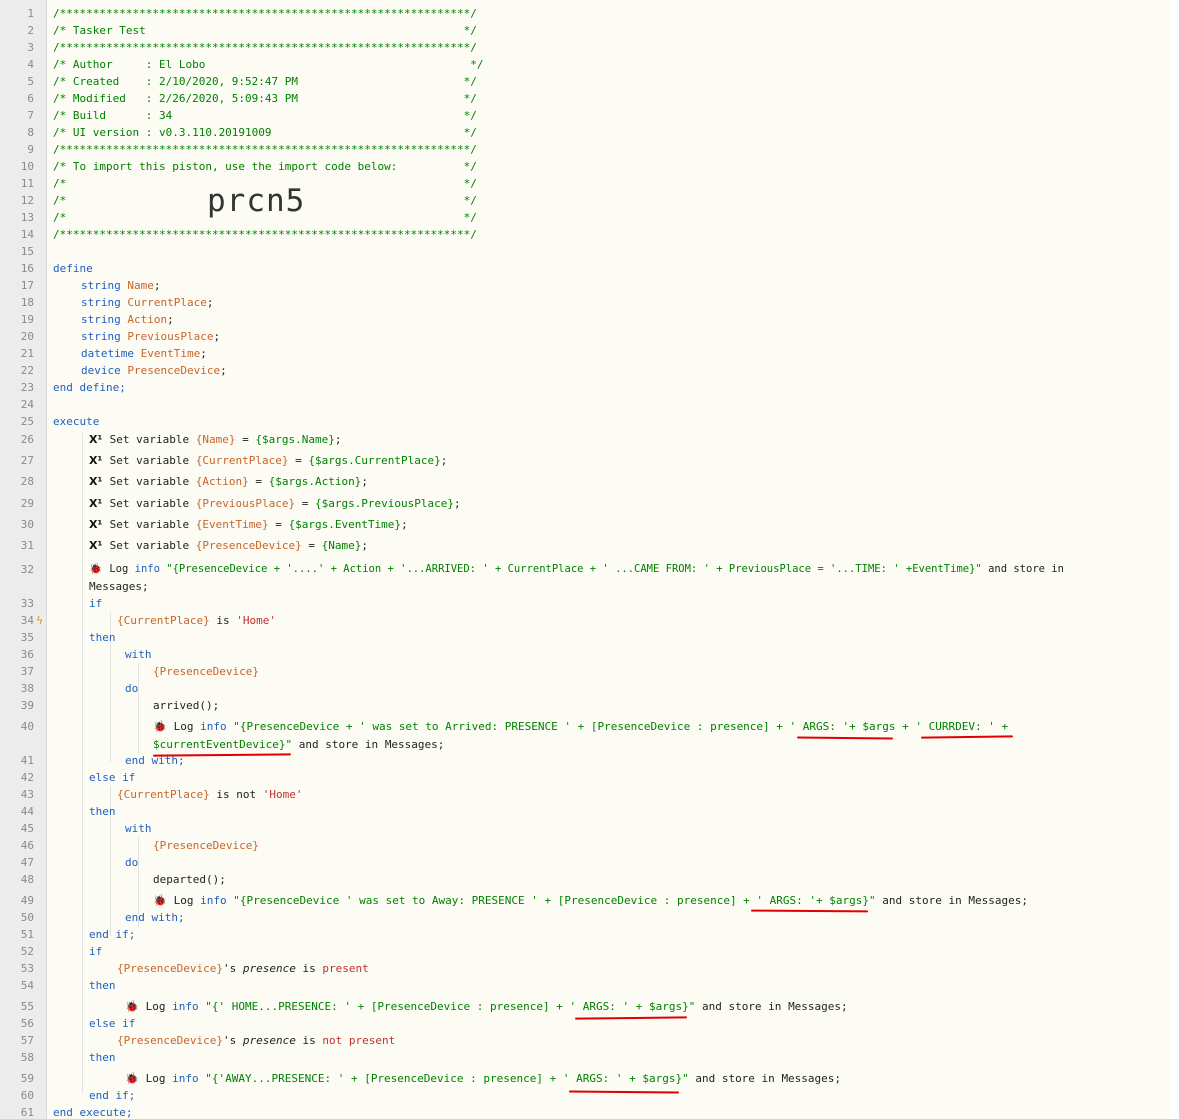 Image resolution: width=1179 pixels, height=1119 pixels. Describe the element at coordinates (27, 387) in the screenshot. I see `line-number: 23` at that location.